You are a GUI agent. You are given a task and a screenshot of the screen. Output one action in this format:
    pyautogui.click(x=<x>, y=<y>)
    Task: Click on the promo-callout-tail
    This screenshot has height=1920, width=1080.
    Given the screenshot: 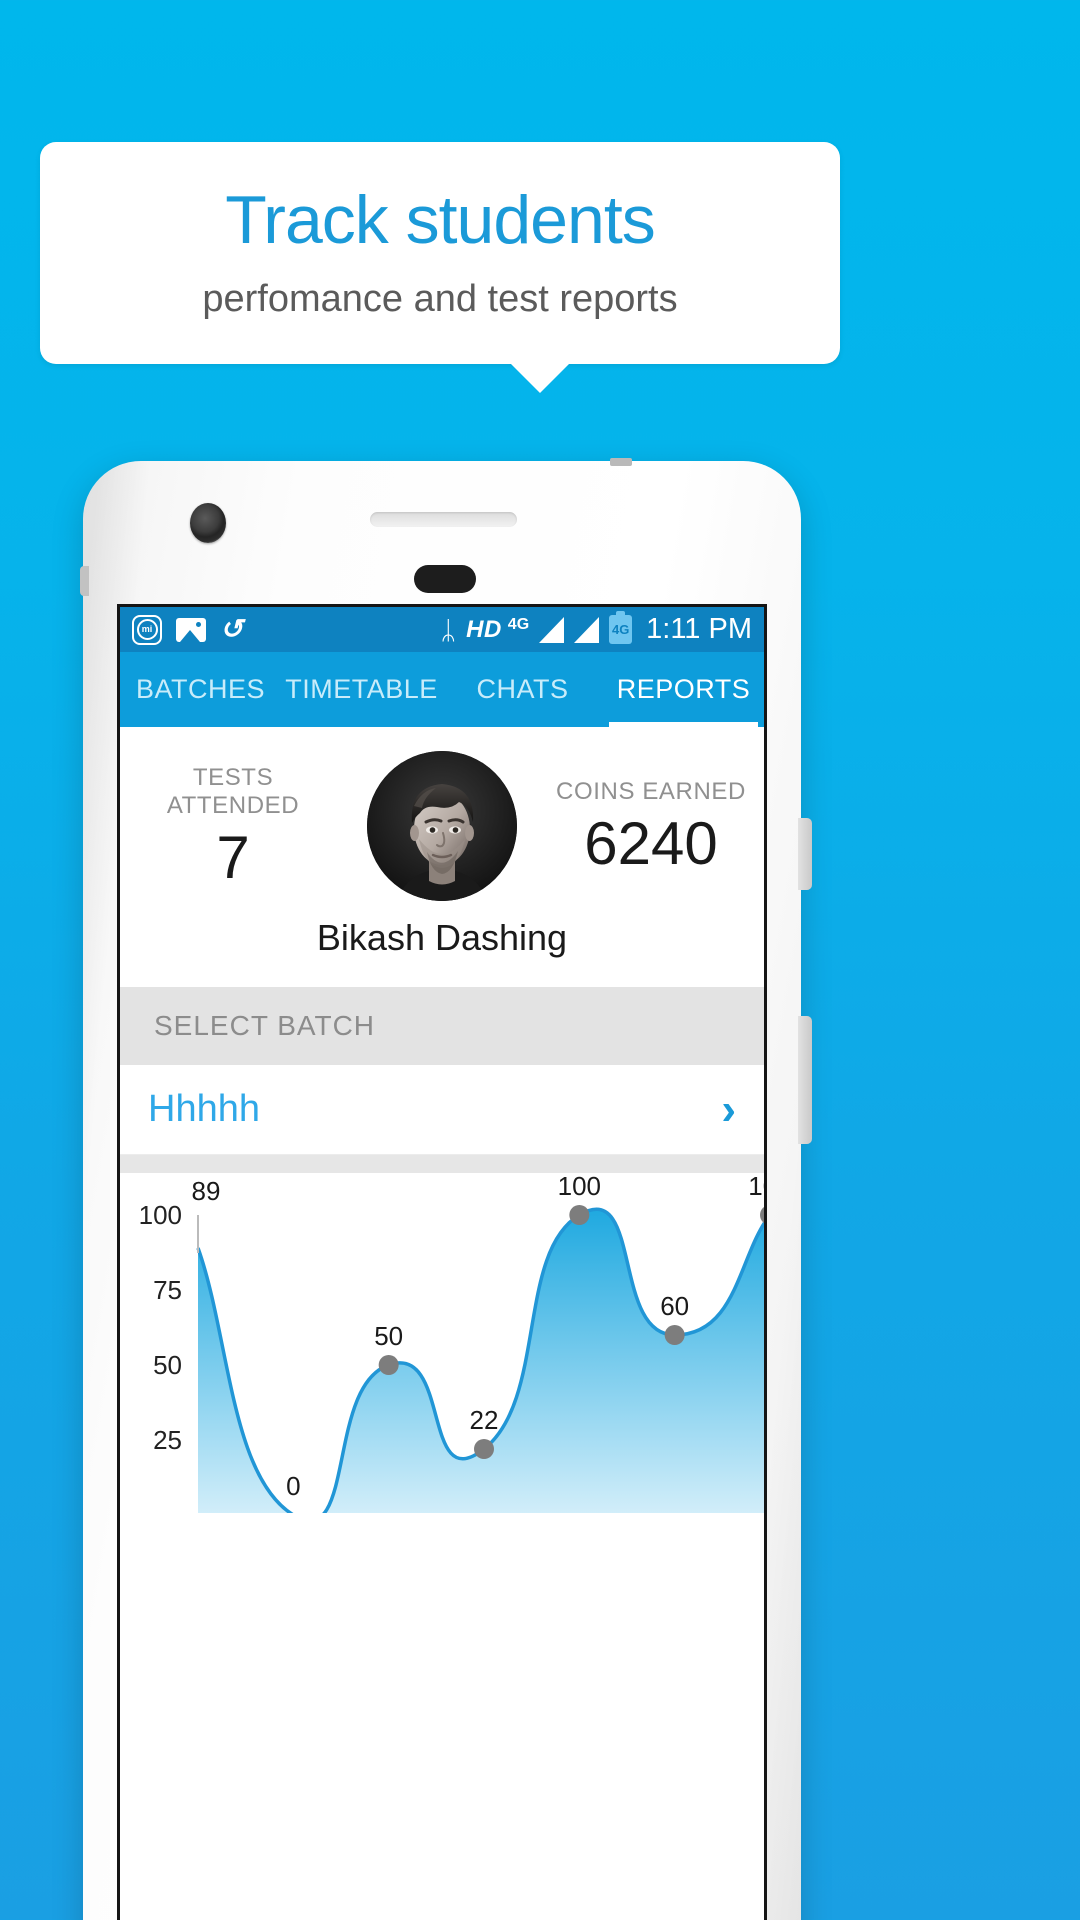 What is the action you would take?
    pyautogui.click(x=540, y=378)
    